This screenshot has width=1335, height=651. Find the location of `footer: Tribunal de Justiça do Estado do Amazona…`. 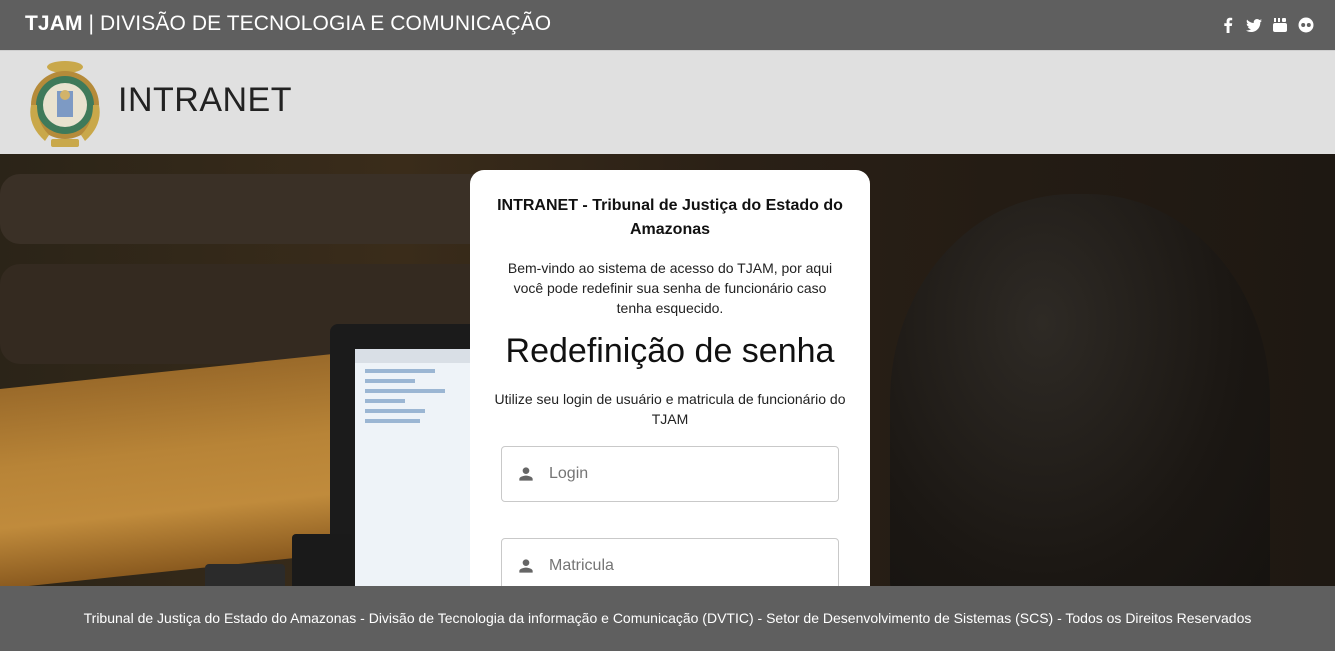

footer: Tribunal de Justiça do Estado do Amazona… is located at coordinates (667, 618).